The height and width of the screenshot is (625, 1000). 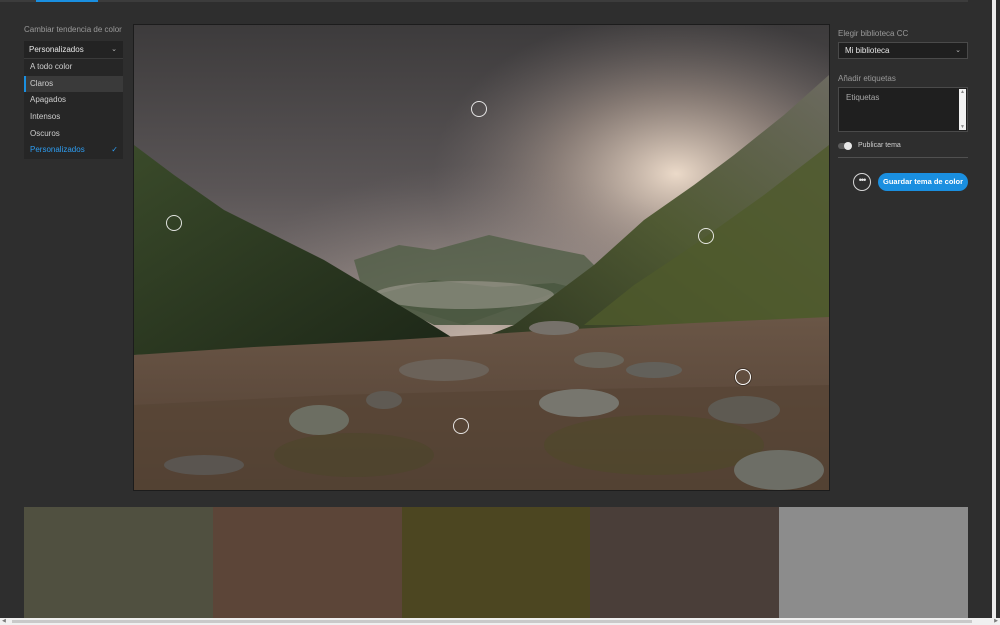 I want to click on tags-scrollbar: ▲ ▼, so click(x=962, y=109).